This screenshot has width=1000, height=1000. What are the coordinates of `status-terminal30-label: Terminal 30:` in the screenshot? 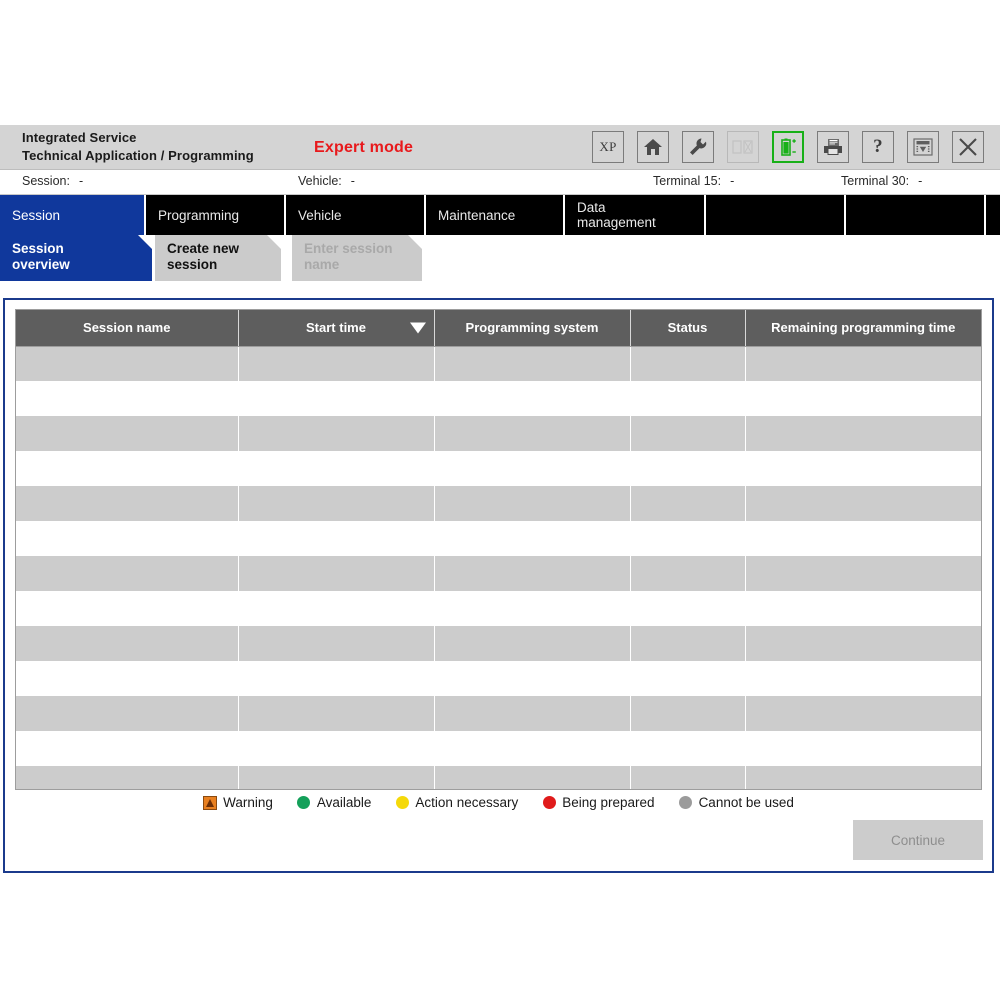 It's located at (875, 181).